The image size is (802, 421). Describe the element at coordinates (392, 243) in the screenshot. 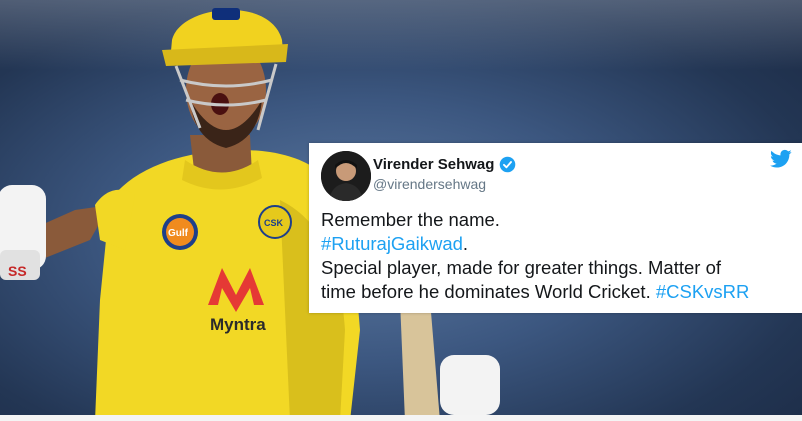

I see `hashtag-ruturajgaikwad: #RuturajGaikwad` at that location.